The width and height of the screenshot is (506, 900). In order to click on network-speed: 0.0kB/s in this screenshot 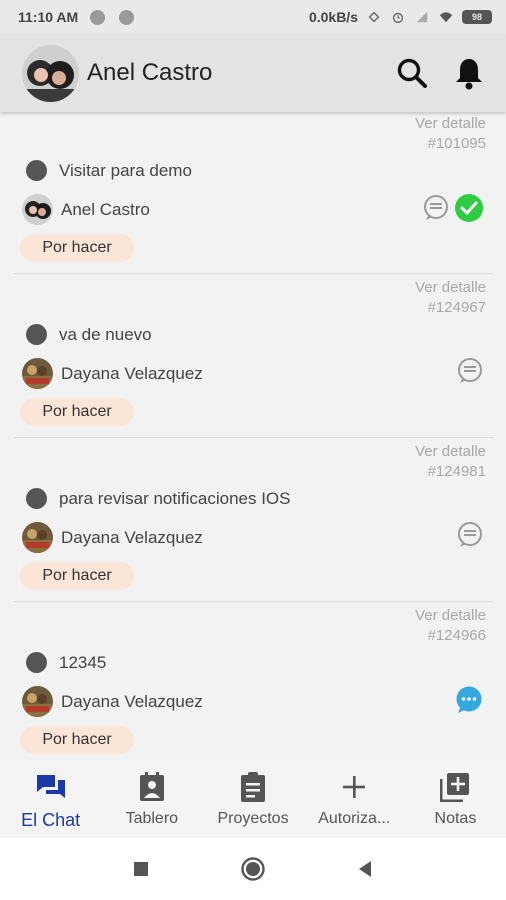, I will do `click(333, 17)`.